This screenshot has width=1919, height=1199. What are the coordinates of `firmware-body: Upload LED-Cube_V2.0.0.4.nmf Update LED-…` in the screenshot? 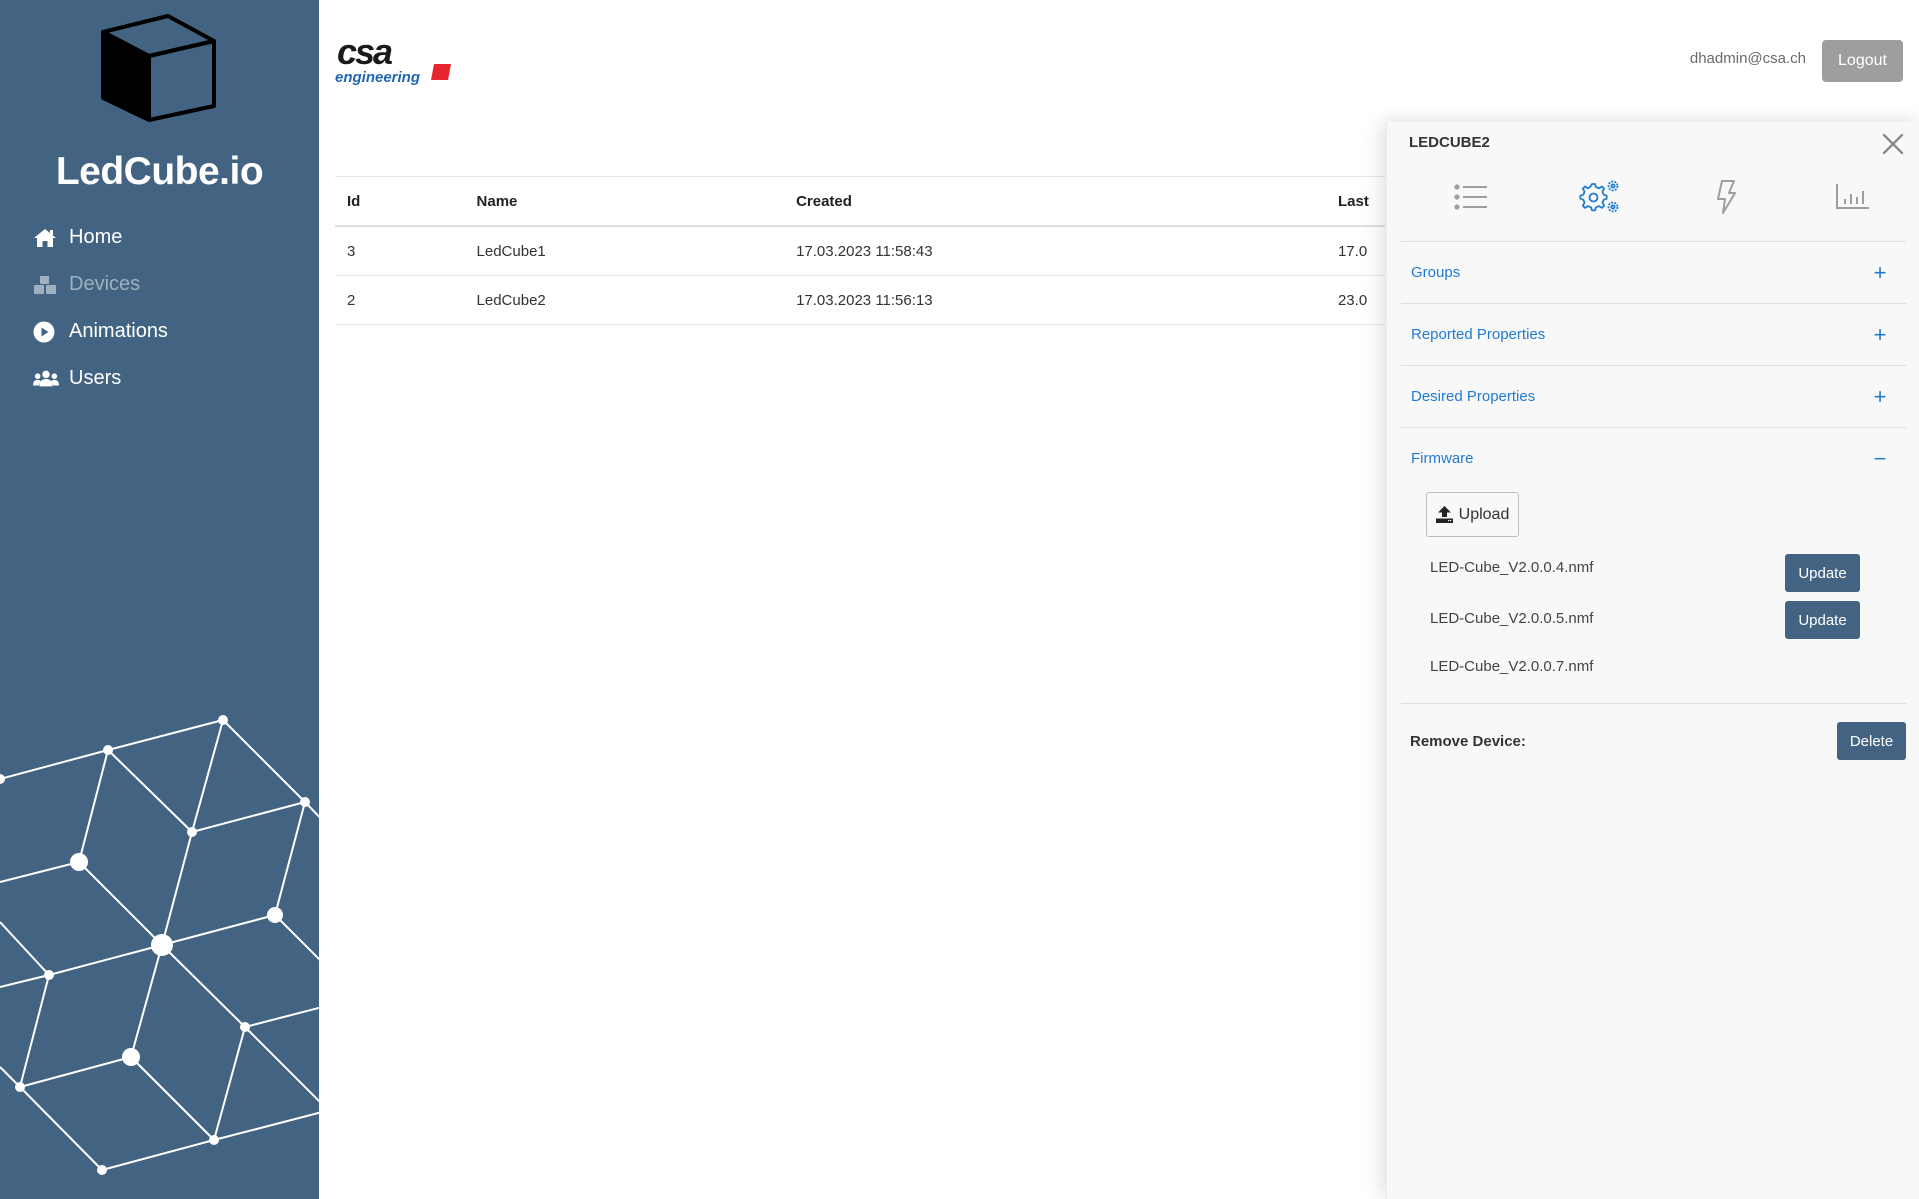 It's located at (1653, 596).